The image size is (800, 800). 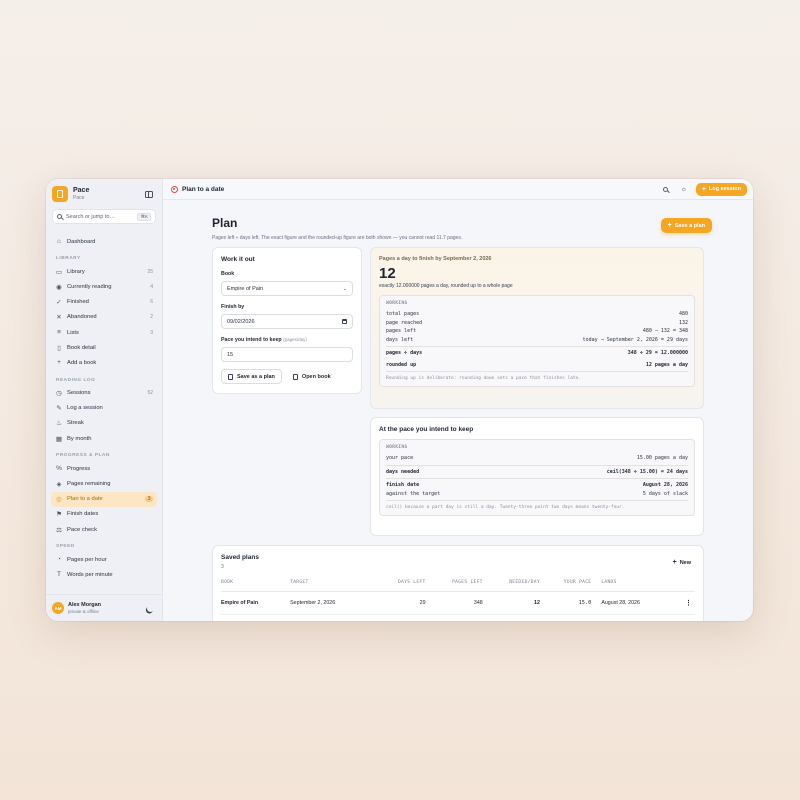 I want to click on open-book-button: Open book, so click(x=311, y=376).